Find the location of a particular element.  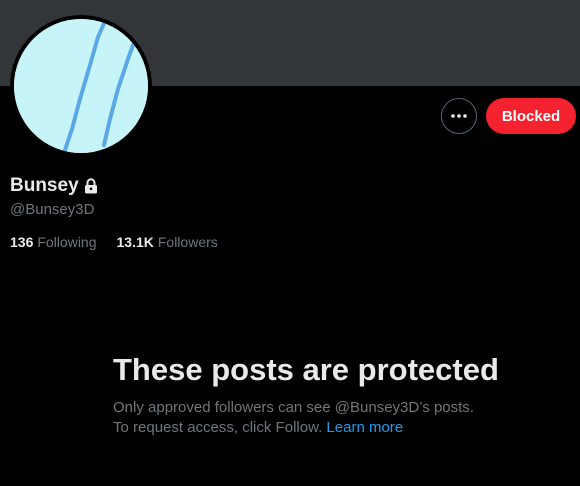

display-name: Bunsey is located at coordinates (44, 185).